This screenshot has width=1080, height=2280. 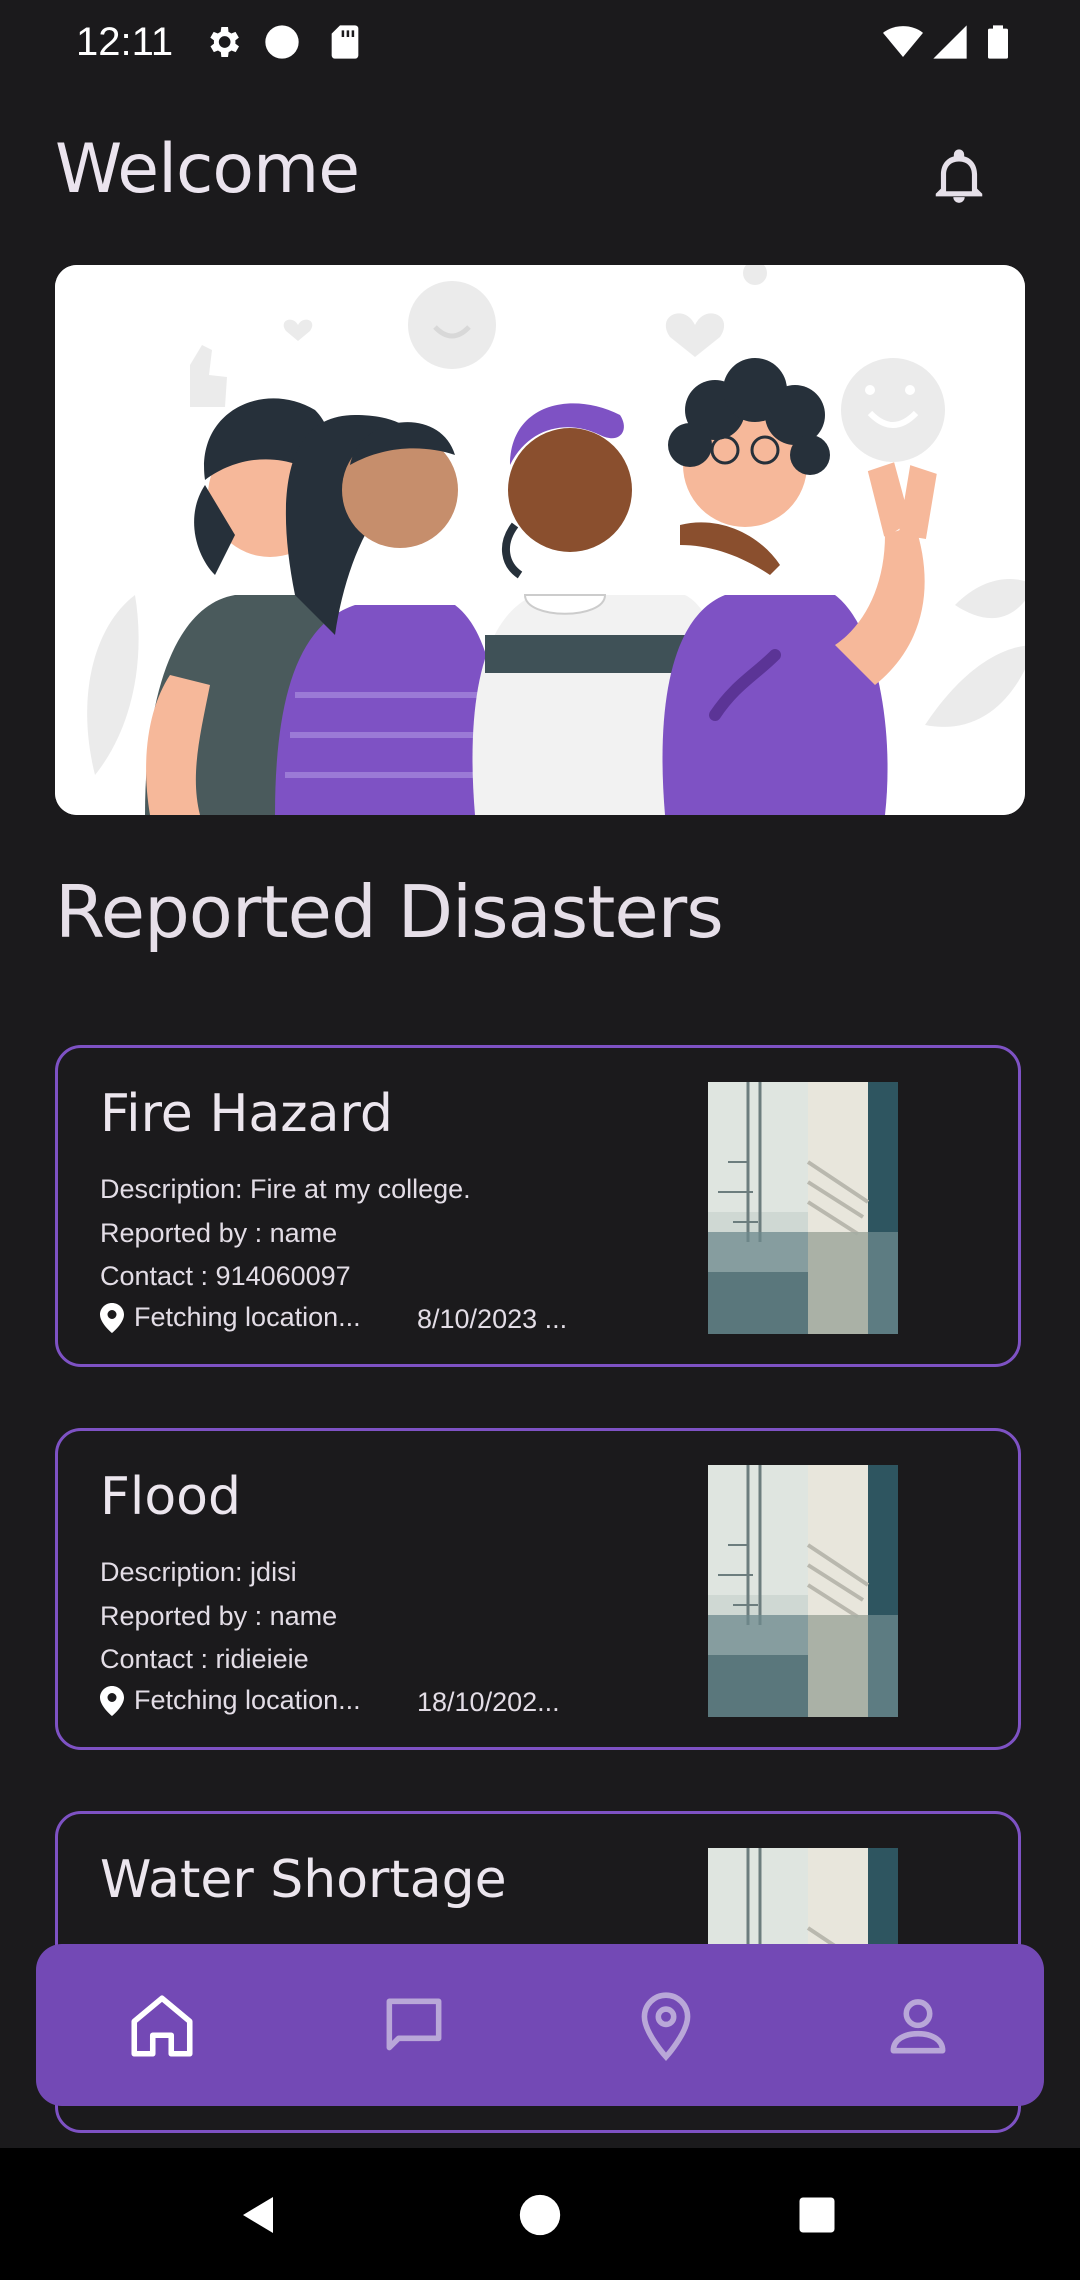 I want to click on person-icon, so click(x=918, y=2026).